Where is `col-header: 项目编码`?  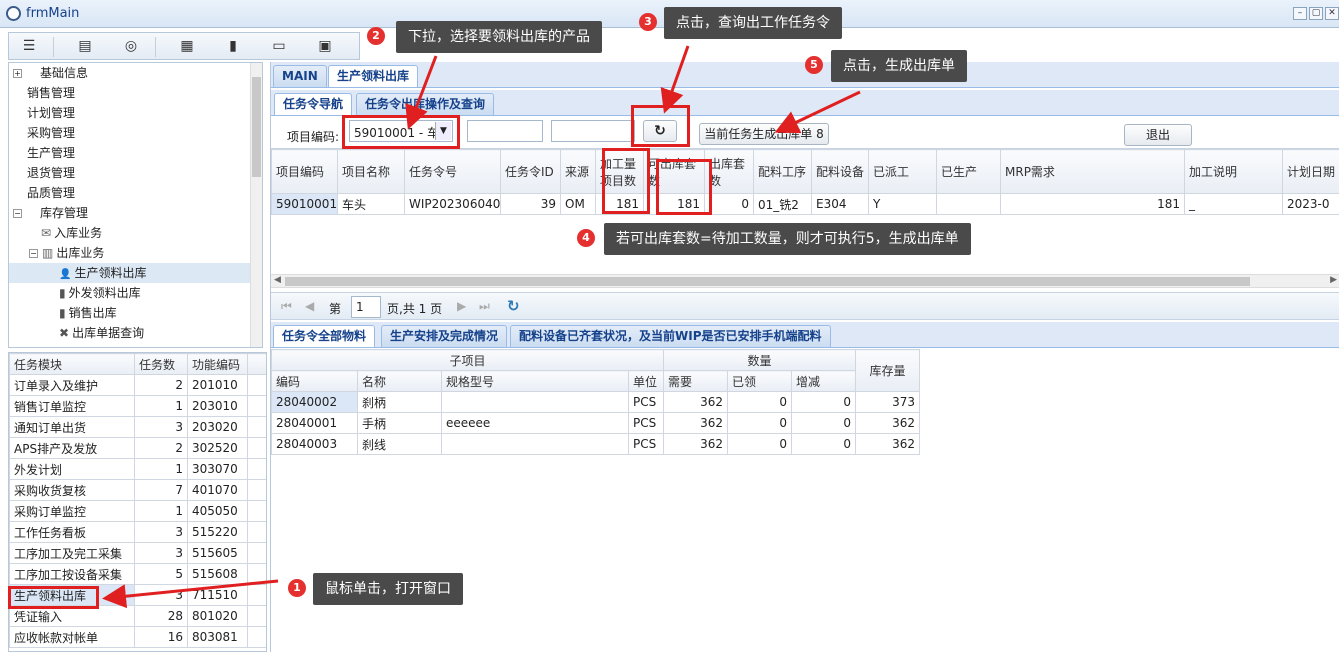
col-header: 项目编码 is located at coordinates (304, 171).